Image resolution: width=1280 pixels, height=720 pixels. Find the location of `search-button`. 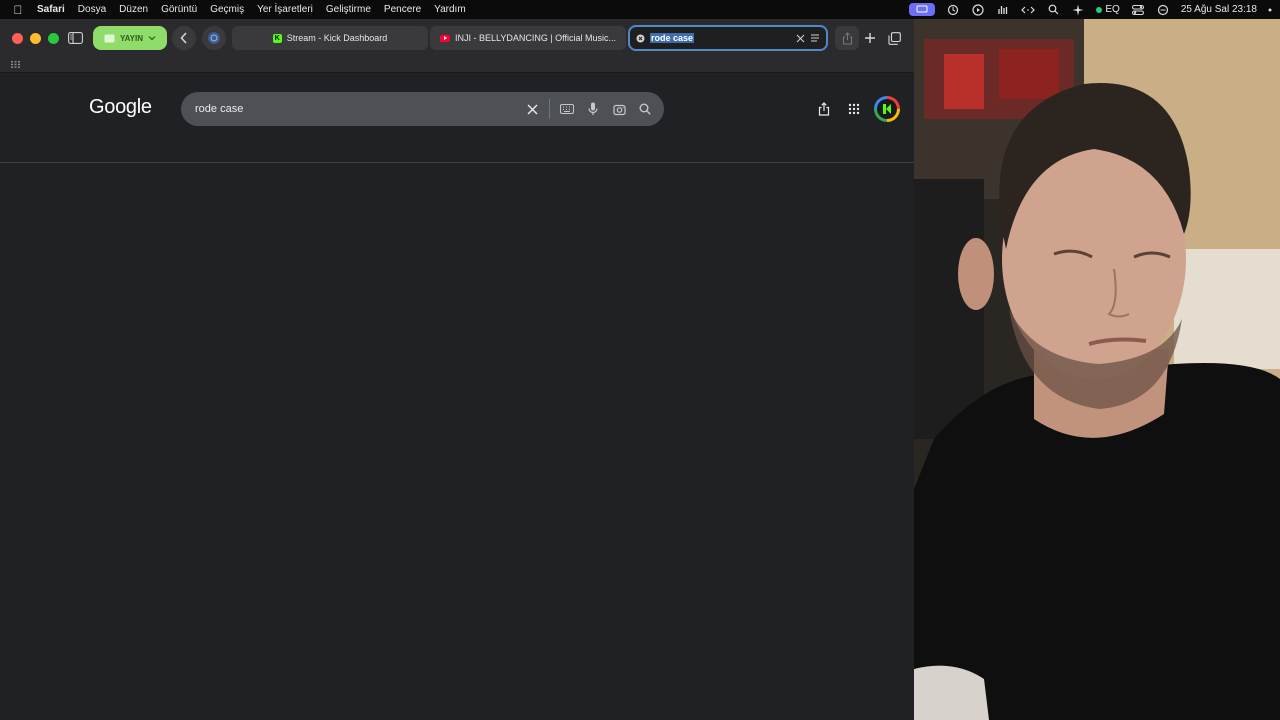

search-button is located at coordinates (645, 109).